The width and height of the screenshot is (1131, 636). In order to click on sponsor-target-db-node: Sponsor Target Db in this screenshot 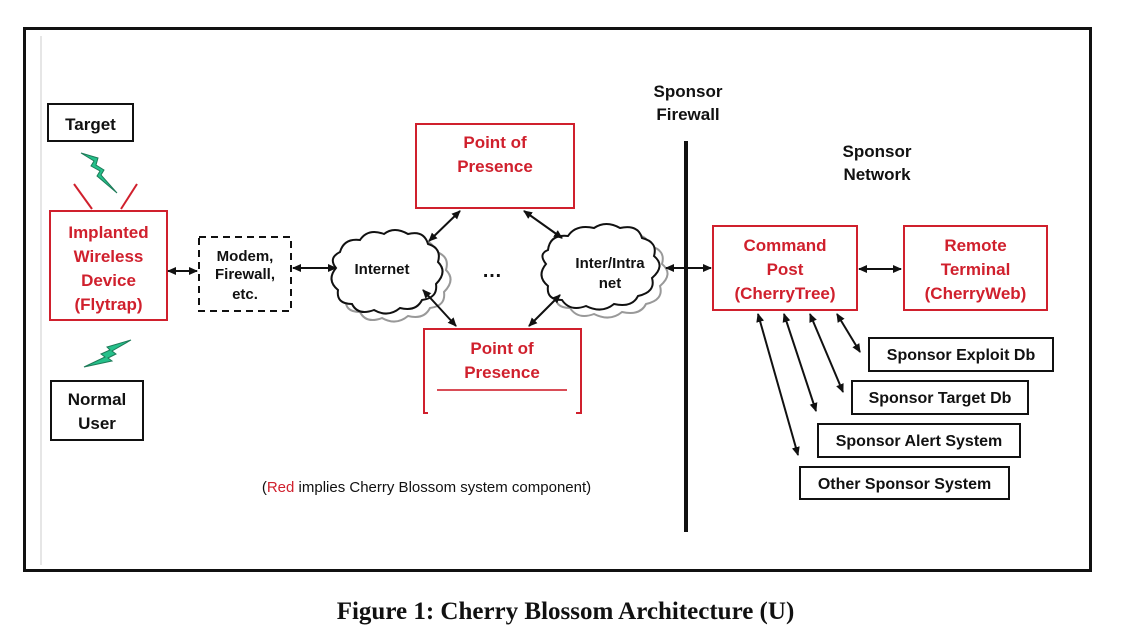, I will do `click(940, 397)`.